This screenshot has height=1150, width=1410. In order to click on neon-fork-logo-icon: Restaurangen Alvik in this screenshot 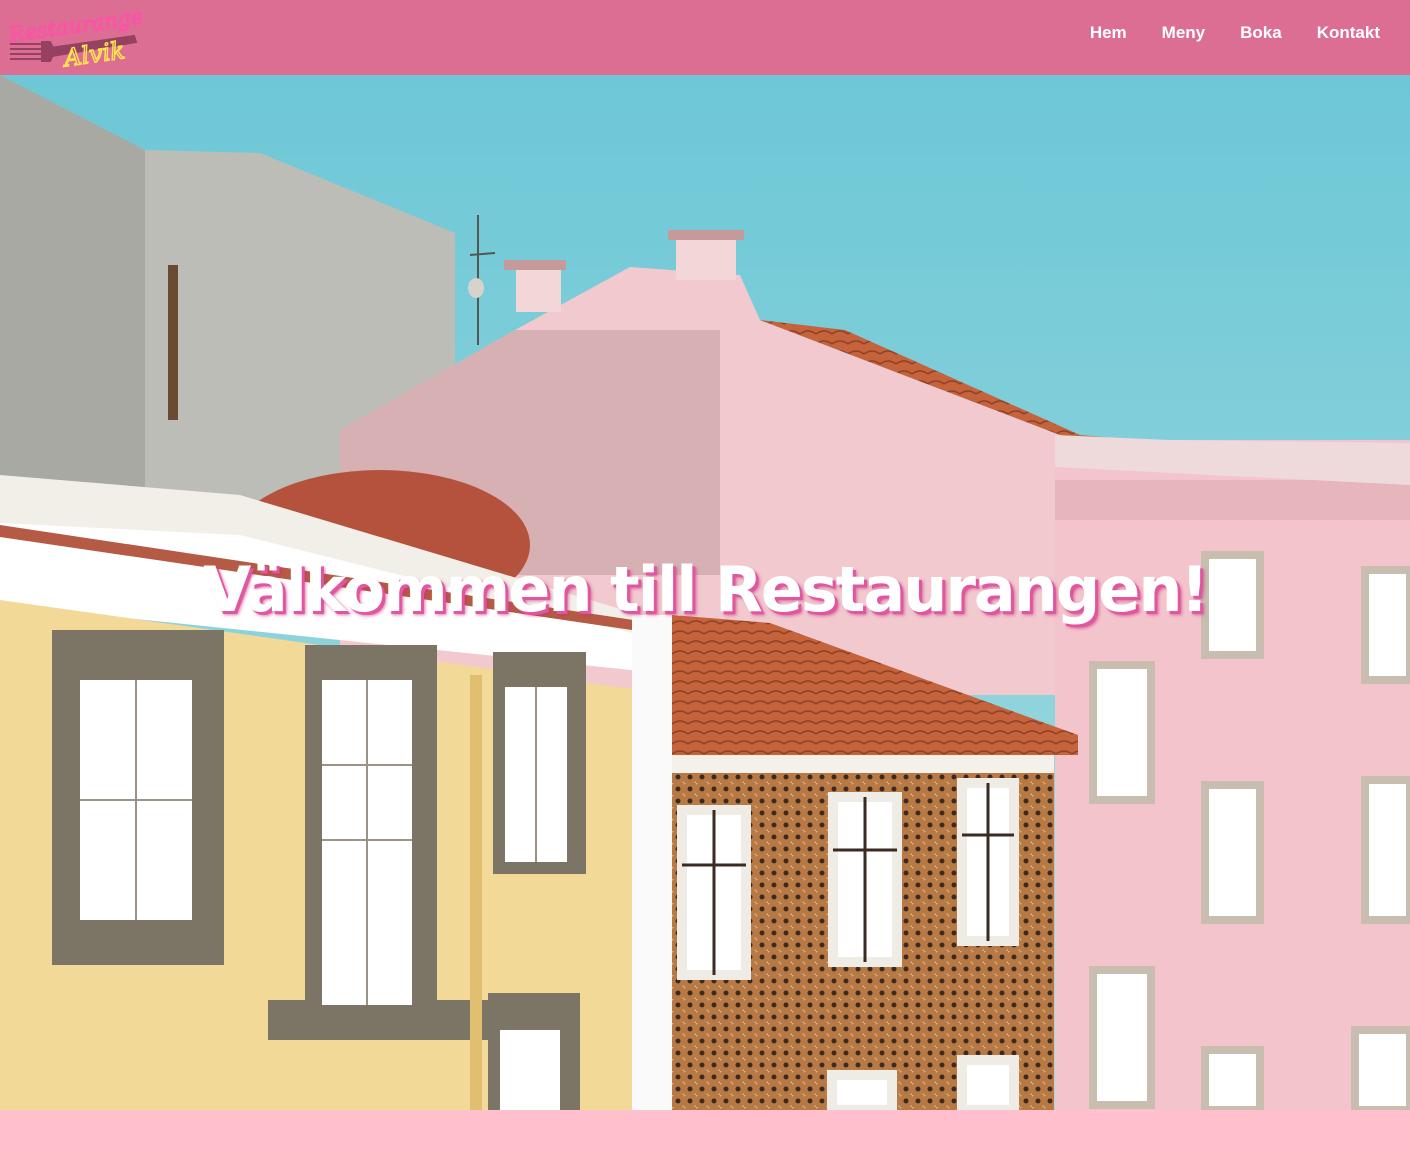, I will do `click(82, 37)`.